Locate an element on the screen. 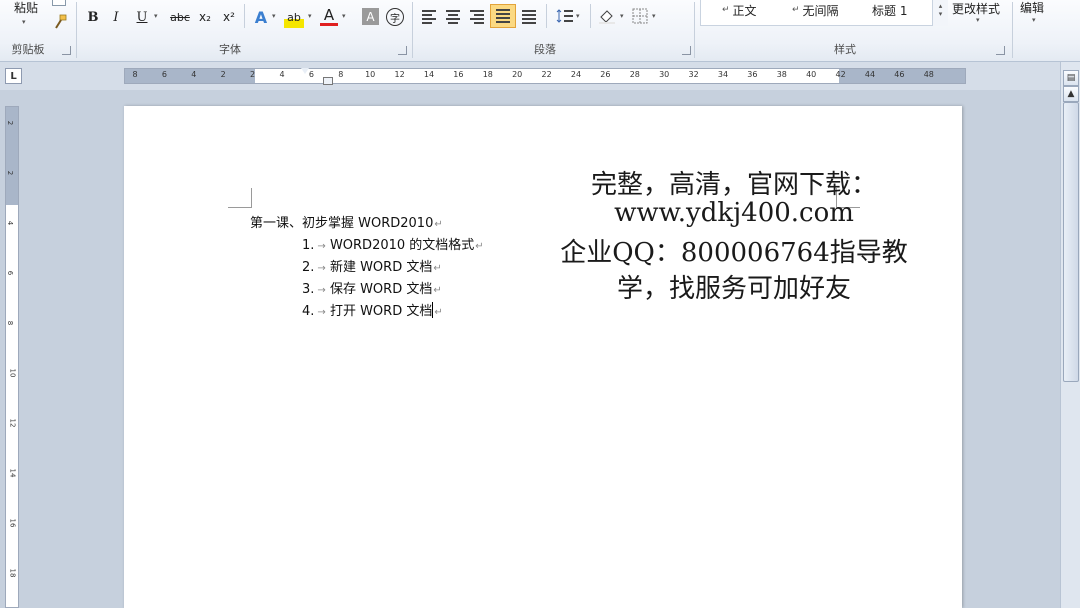 This screenshot has height=608, width=1080. line-spacing-icon is located at coordinates (565, 16).